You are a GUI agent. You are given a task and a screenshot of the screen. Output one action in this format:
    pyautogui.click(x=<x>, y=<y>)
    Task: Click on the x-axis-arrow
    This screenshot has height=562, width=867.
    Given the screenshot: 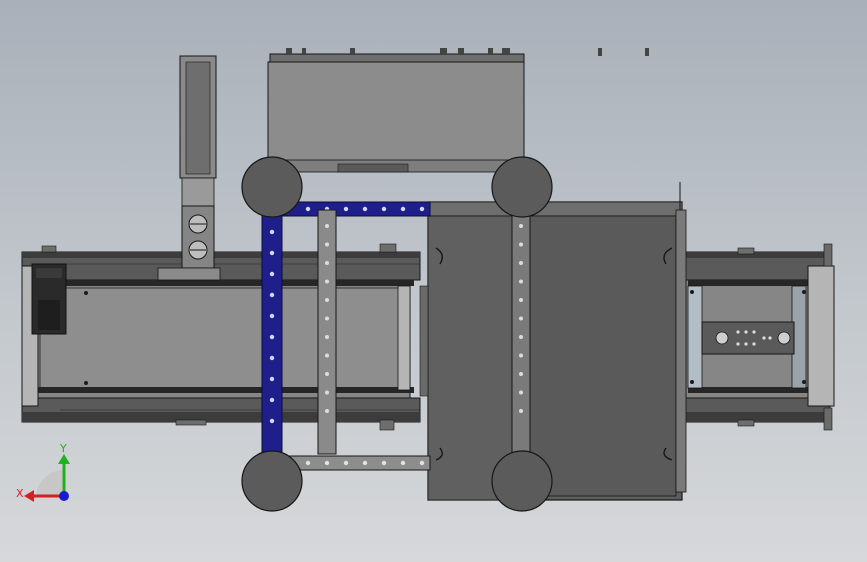 What is the action you would take?
    pyautogui.click(x=29, y=496)
    